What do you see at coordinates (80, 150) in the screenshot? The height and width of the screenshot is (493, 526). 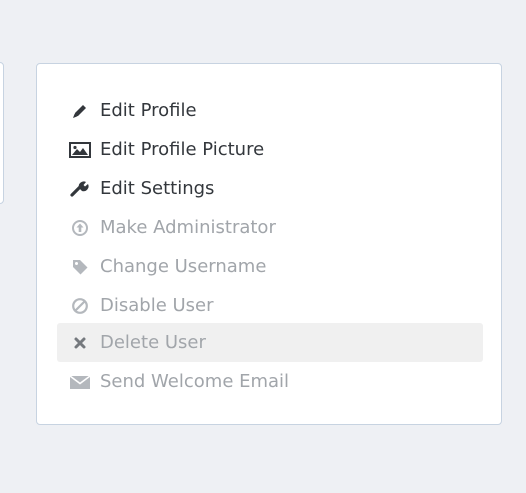 I see `picture-icon` at bounding box center [80, 150].